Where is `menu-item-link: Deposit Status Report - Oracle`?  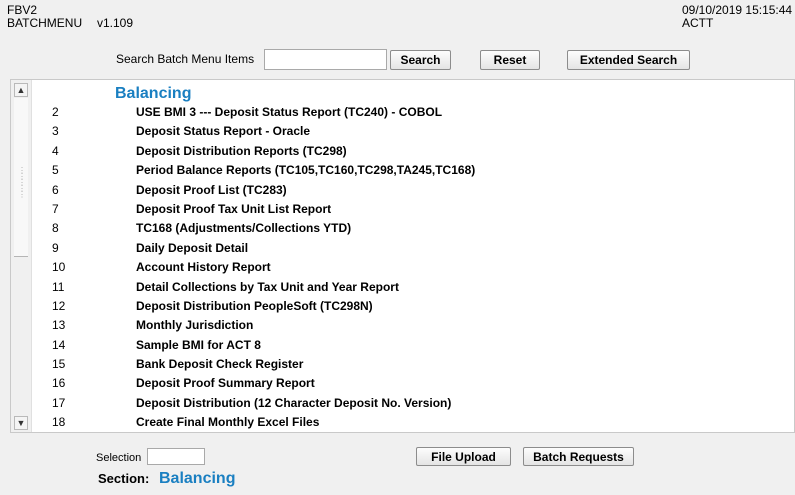
menu-item-link: Deposit Status Report - Oracle is located at coordinates (223, 131).